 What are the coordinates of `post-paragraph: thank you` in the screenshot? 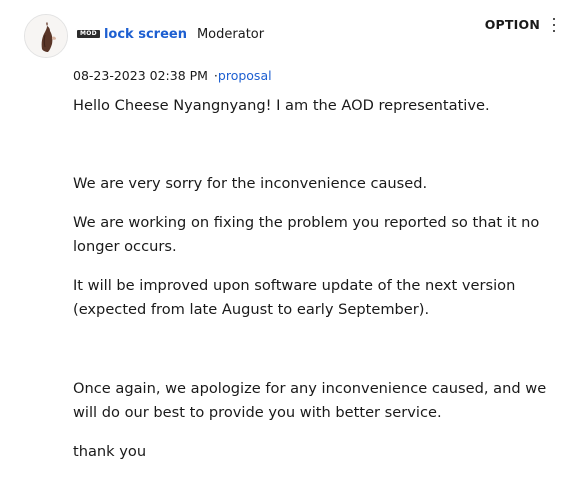 It's located at (110, 451).